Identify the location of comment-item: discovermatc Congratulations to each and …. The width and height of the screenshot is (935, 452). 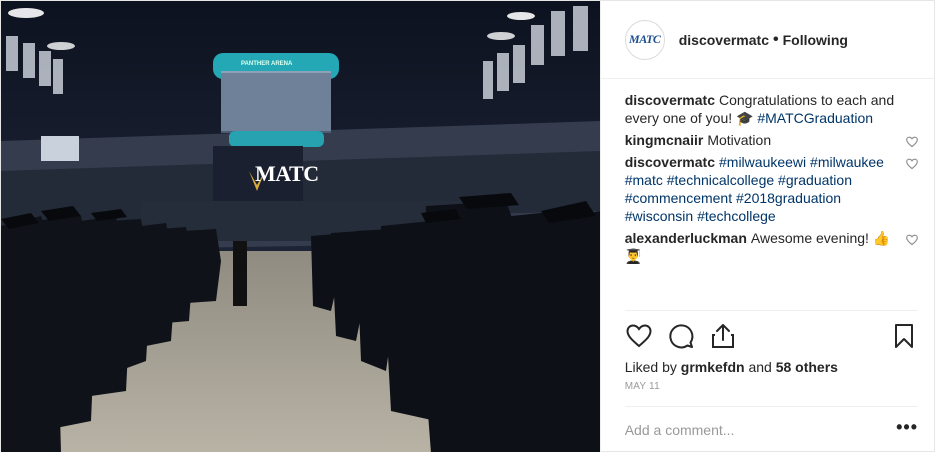
(771, 109).